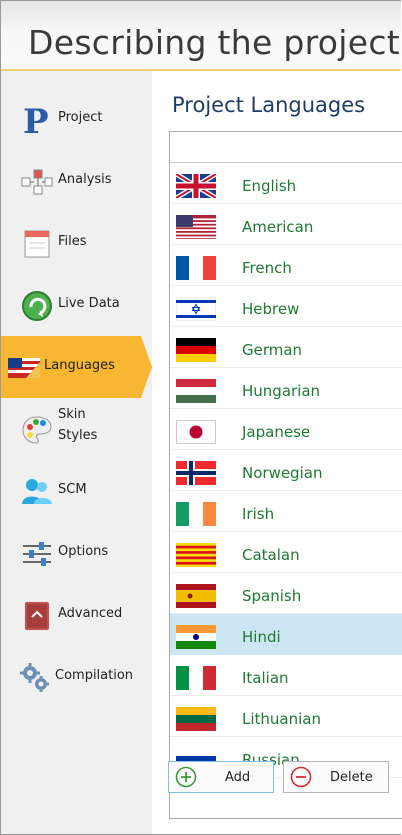  I want to click on japan-flag-icon, so click(196, 432).